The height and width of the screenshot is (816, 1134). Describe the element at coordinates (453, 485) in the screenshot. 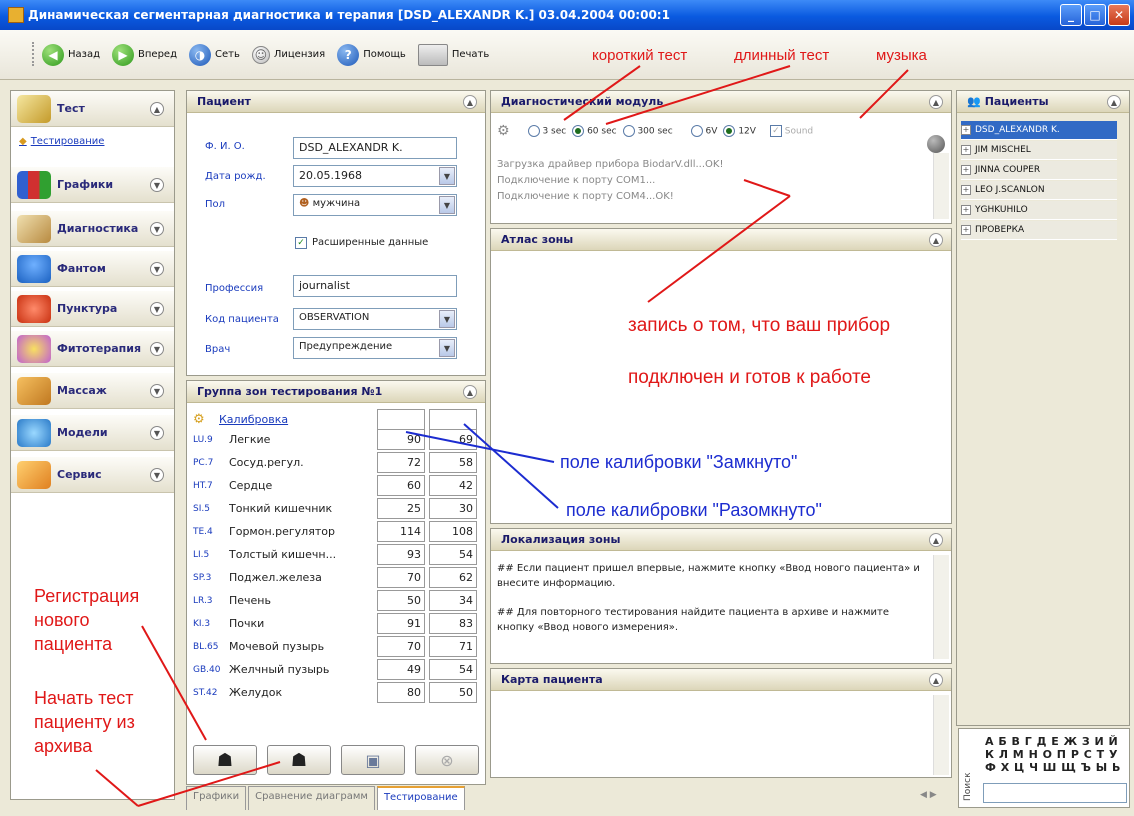

I see `zone-value-open: 42` at that location.